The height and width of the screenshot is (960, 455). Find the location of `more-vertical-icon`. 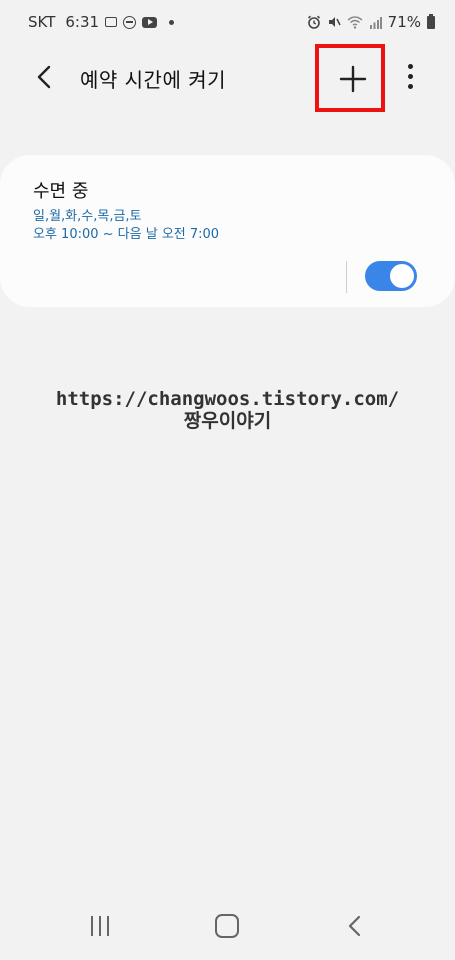

more-vertical-icon is located at coordinates (410, 66).